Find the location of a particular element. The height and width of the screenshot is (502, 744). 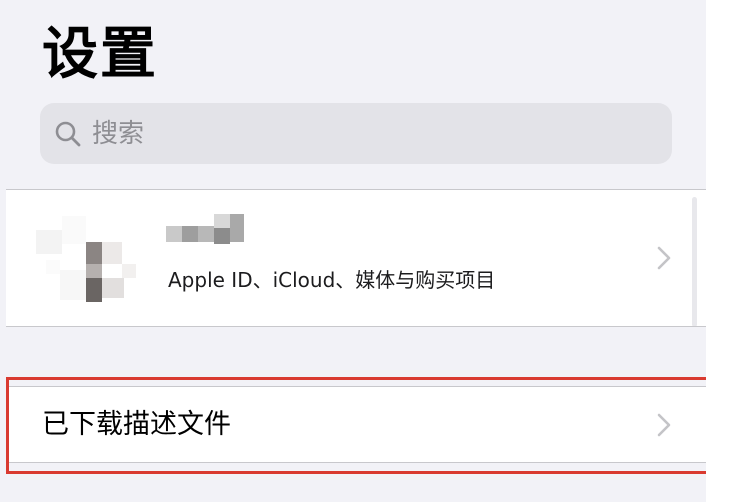

search-field: 搜索 is located at coordinates (356, 133).